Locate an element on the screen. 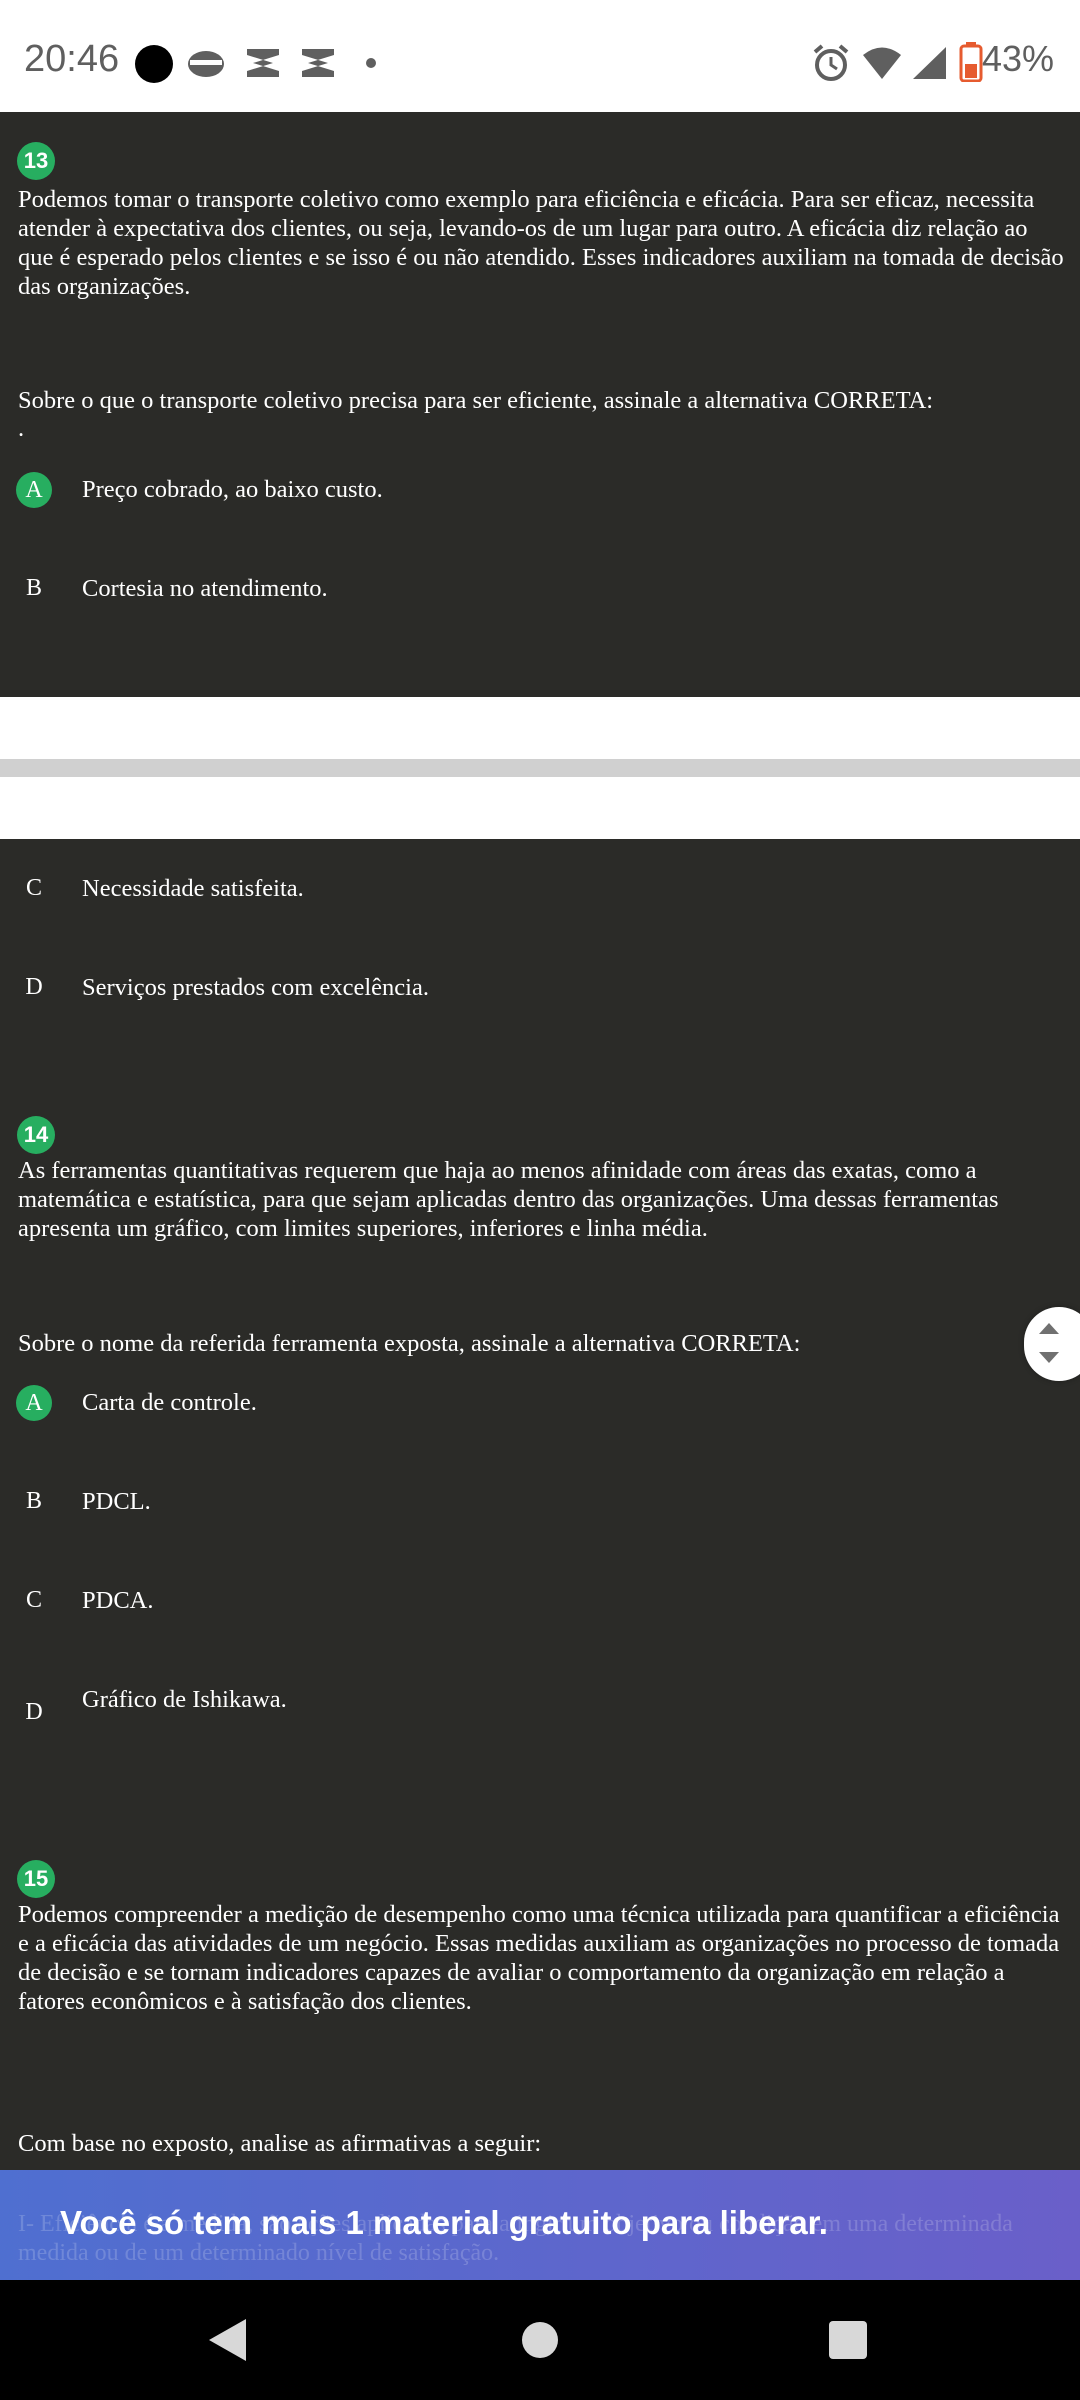 This screenshot has width=1080, height=2400. scroll-down-icon is located at coordinates (1049, 1357).